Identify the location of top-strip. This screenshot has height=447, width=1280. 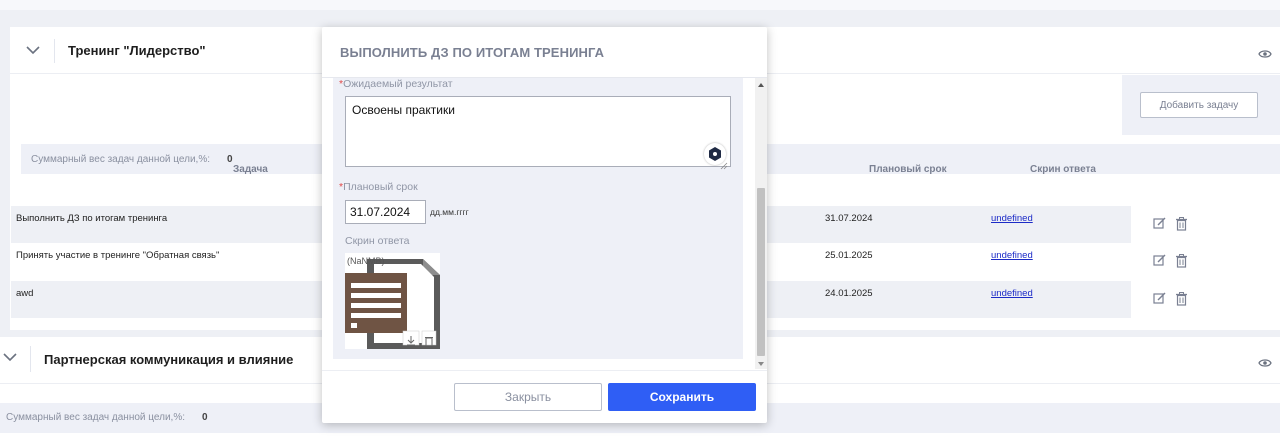
(640, 5).